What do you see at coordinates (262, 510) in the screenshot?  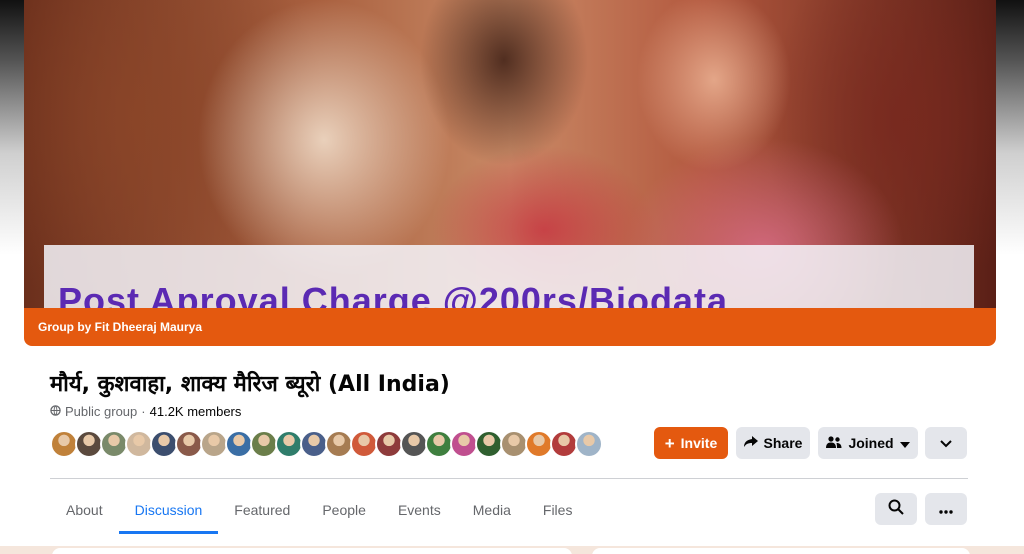 I see `tab-featured: Featured` at bounding box center [262, 510].